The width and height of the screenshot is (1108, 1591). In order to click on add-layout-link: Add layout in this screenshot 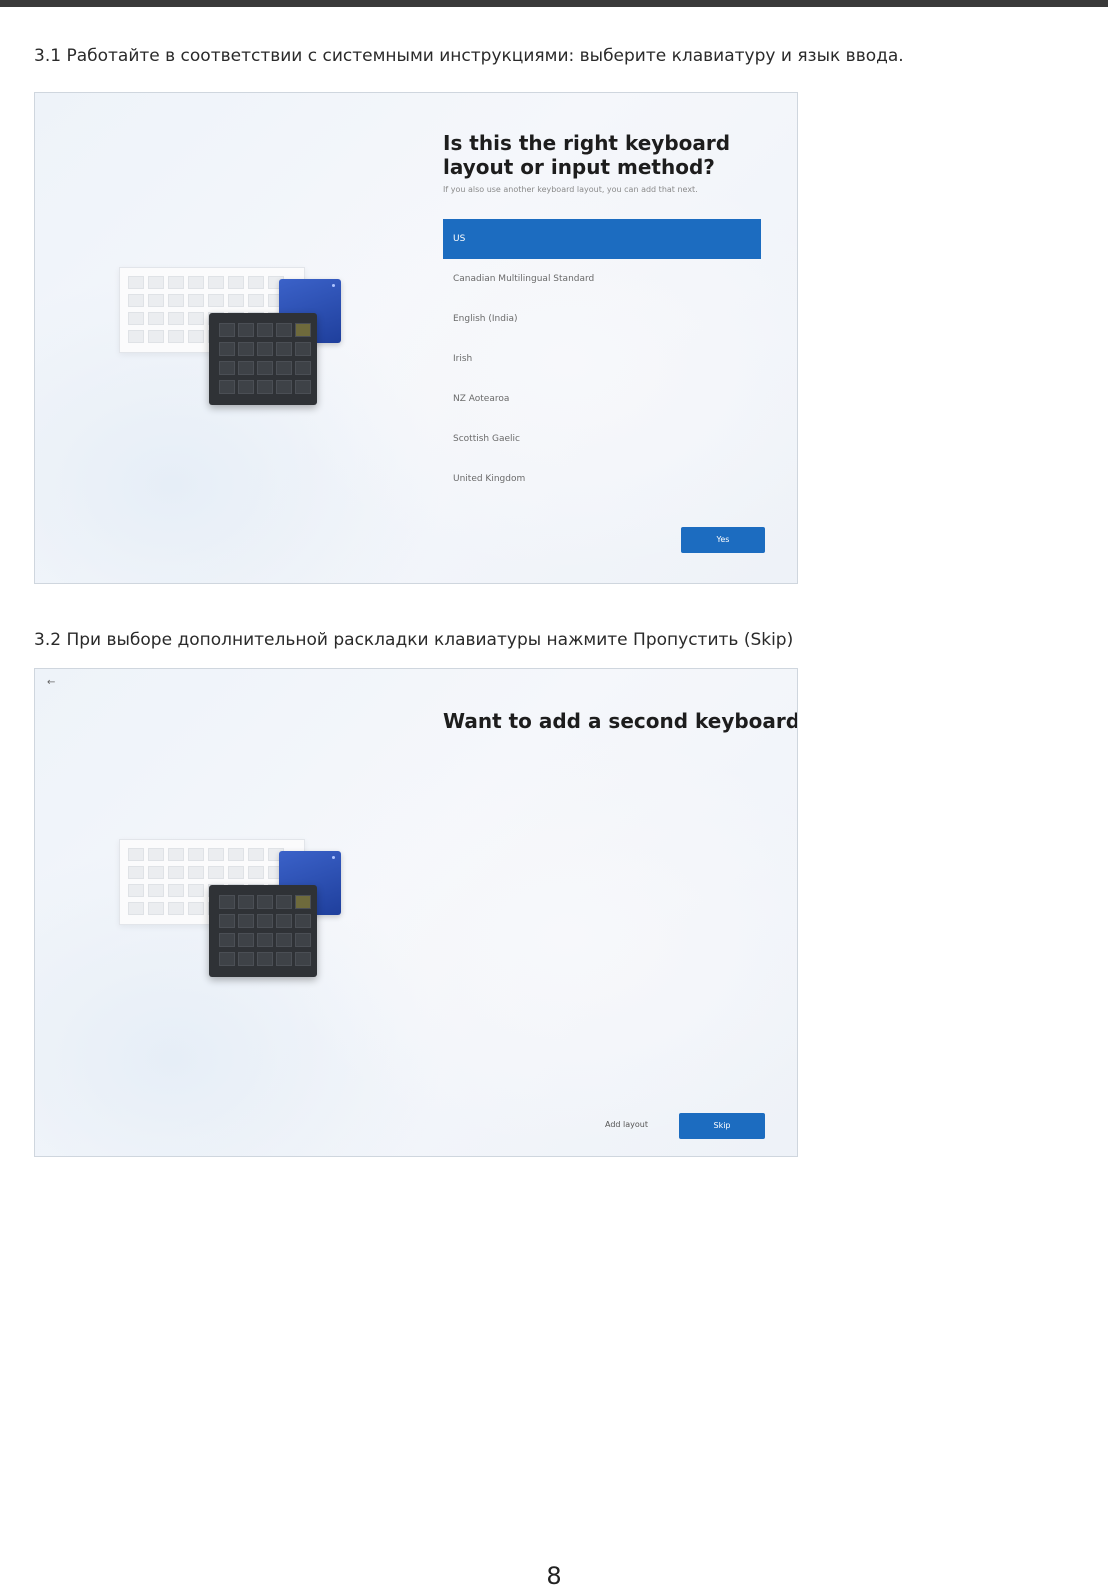, I will do `click(626, 1124)`.